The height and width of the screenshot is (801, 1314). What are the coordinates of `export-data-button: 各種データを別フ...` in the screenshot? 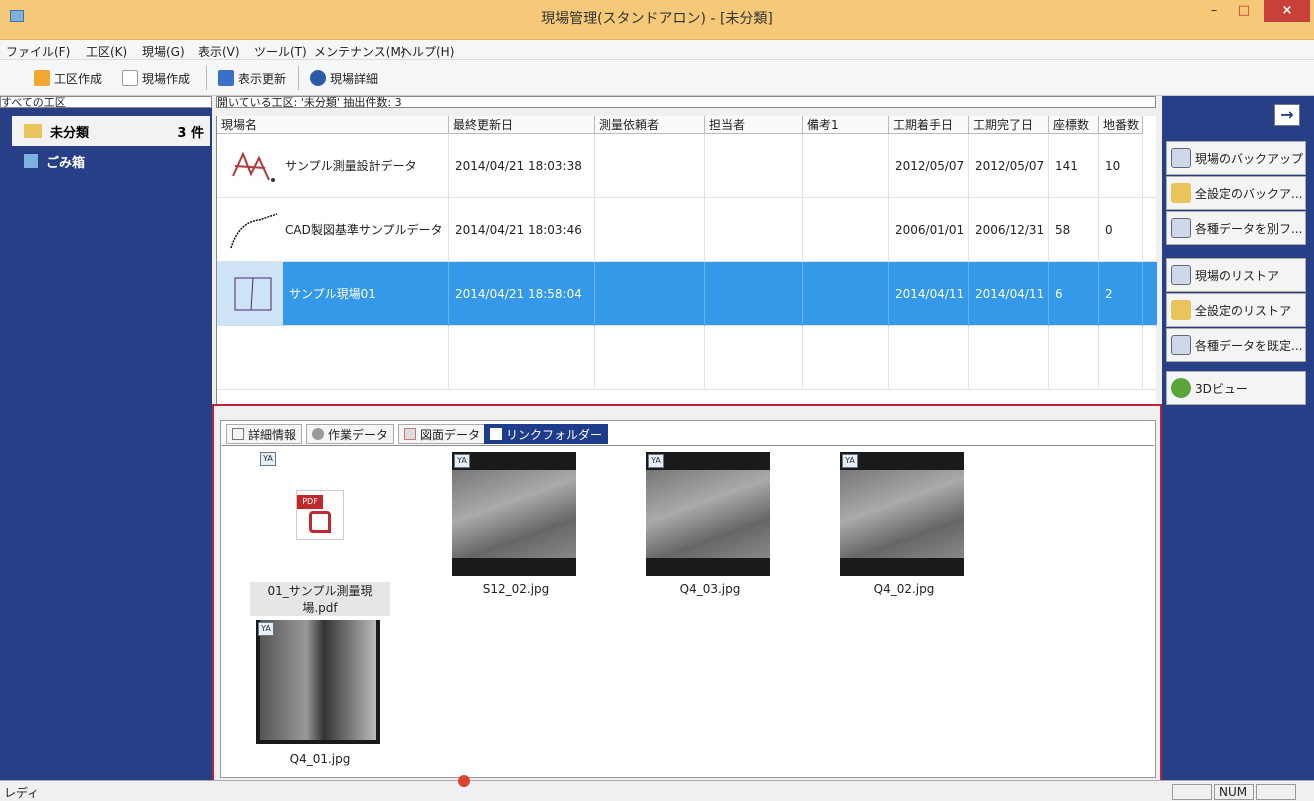 It's located at (1236, 228).